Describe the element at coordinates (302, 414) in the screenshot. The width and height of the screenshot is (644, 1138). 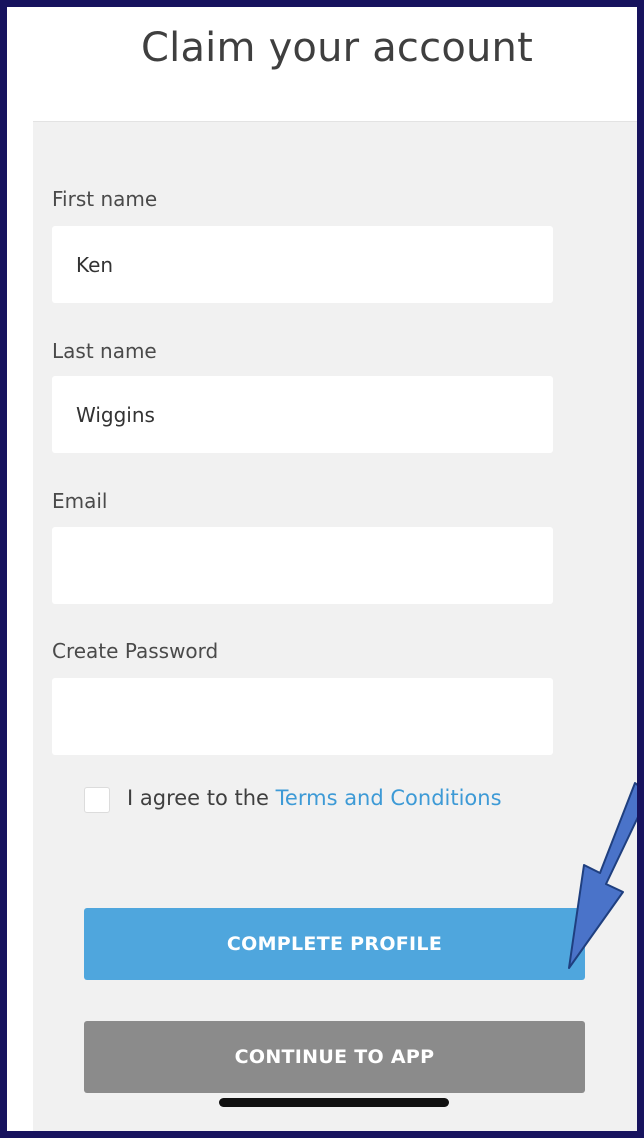
I see `last-name-input: Wiggins` at that location.